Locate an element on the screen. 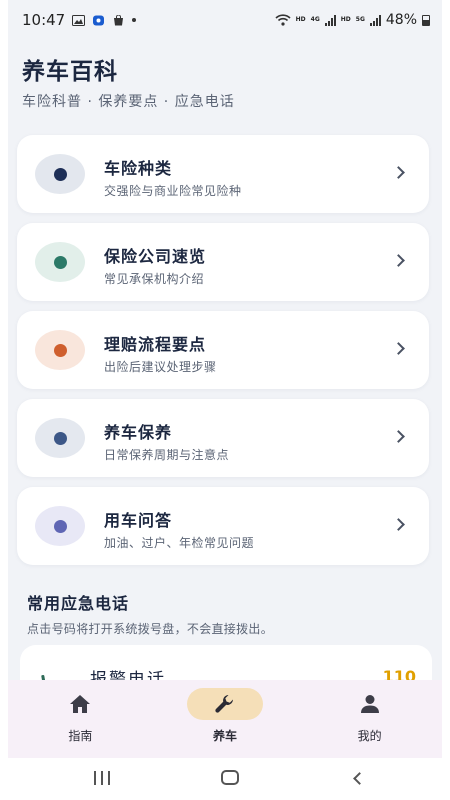  network-label-hd-2: HD is located at coordinates (345, 19).